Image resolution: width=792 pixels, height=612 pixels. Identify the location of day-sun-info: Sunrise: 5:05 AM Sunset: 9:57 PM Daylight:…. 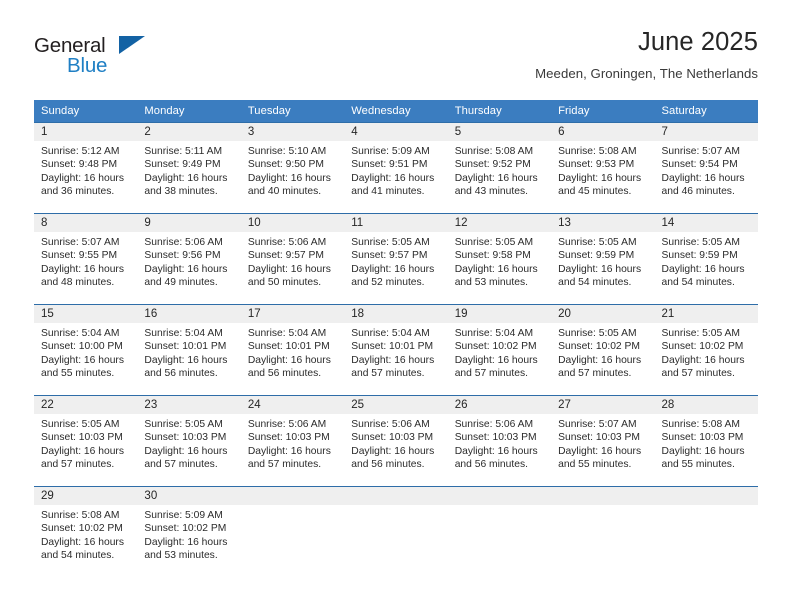
(395, 261).